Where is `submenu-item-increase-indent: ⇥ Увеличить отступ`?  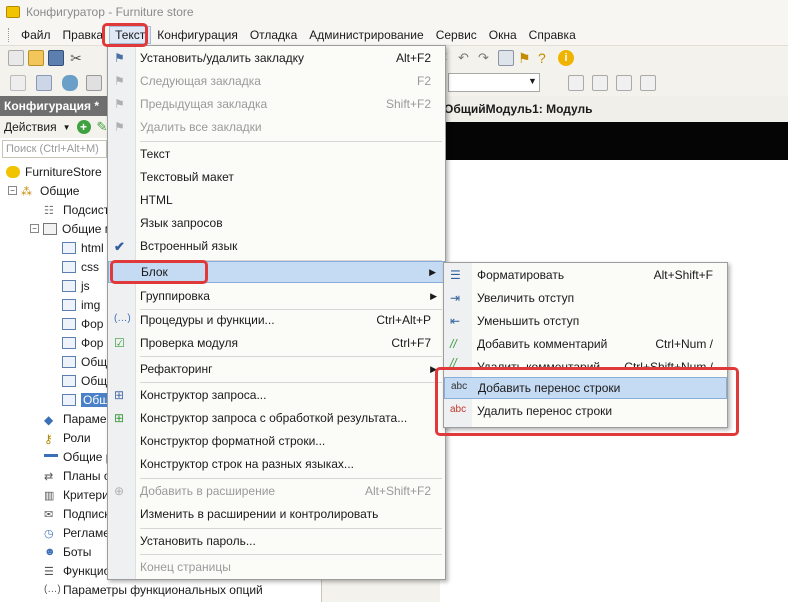
submenu-item-increase-indent: ⇥ Увеличить отступ is located at coordinates (585, 298).